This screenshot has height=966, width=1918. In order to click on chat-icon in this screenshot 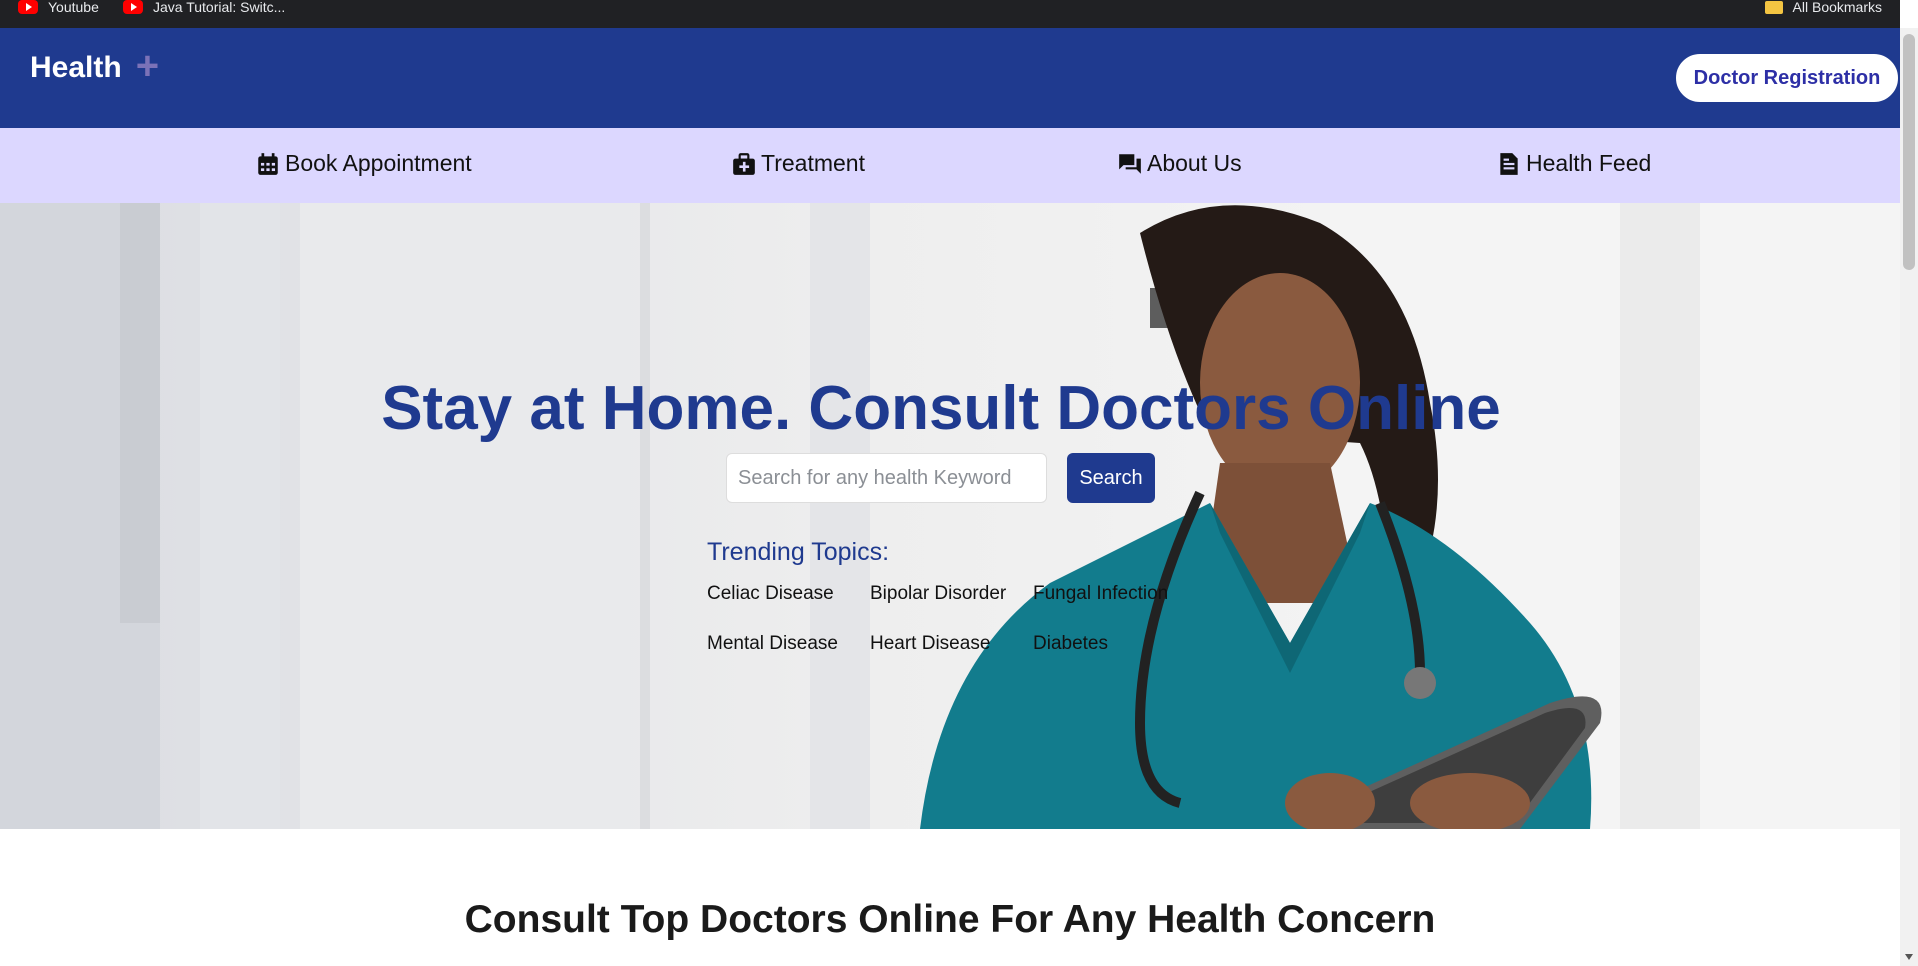, I will do `click(1130, 163)`.